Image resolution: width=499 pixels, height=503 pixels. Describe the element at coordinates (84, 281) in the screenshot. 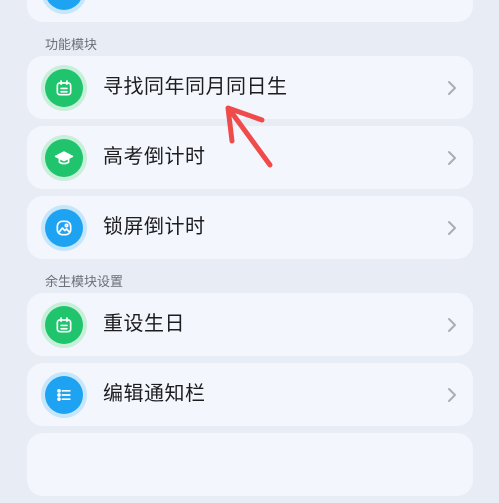

I see `section-title-life-settings: 余生模块设置` at that location.